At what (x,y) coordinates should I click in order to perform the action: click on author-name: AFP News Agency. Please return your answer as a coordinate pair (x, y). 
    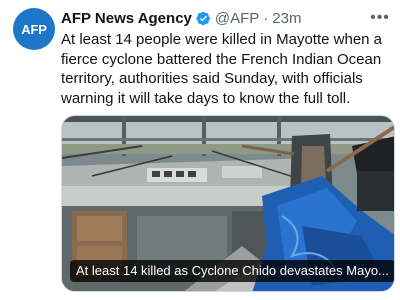
    Looking at the image, I should click on (126, 18).